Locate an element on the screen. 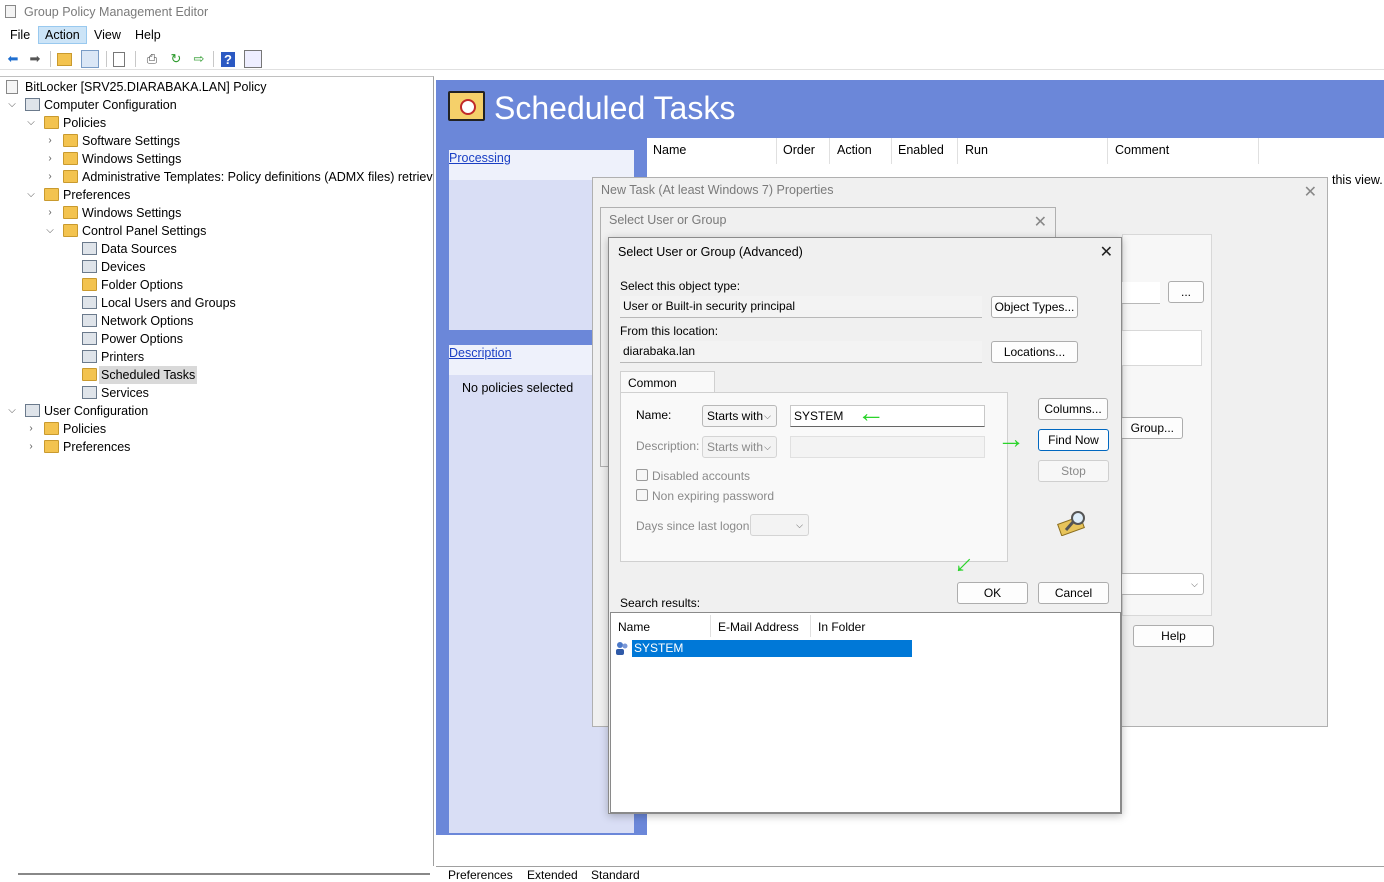 This screenshot has width=1384, height=882. page-title: Scheduled Tasks is located at coordinates (615, 108).